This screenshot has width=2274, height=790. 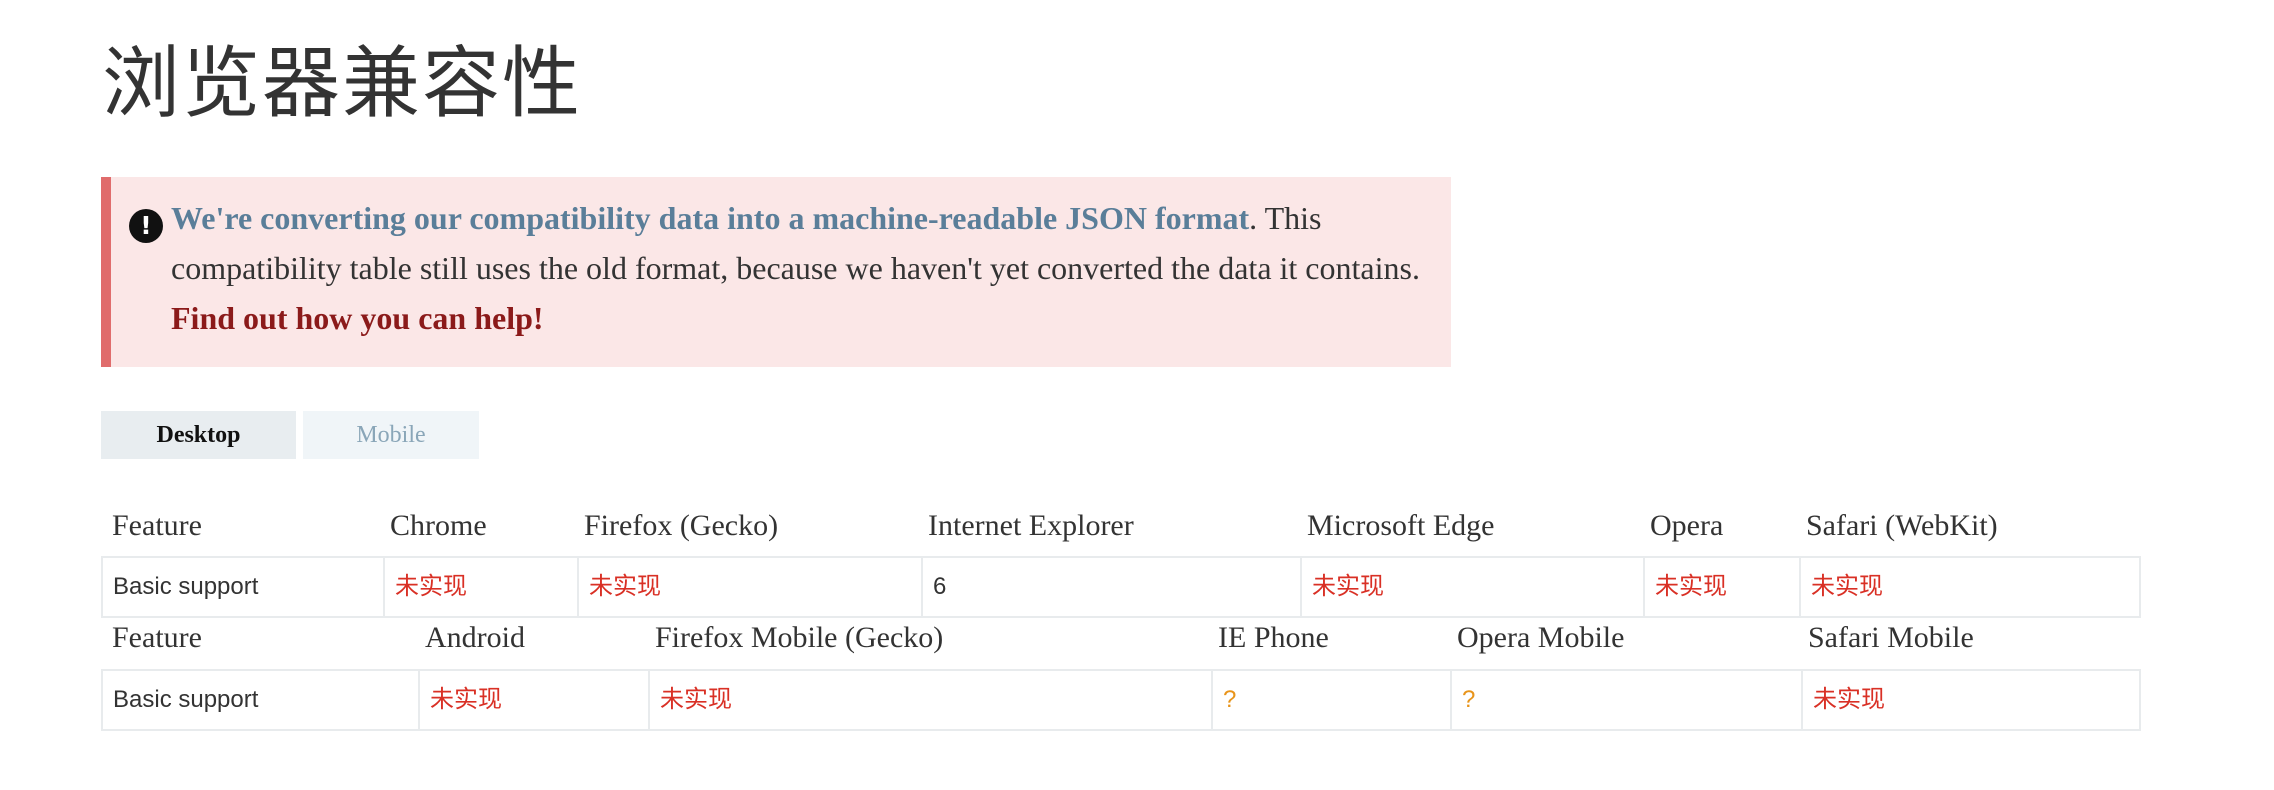 I want to click on support-opera-mobile: ?, so click(x=1625, y=700).